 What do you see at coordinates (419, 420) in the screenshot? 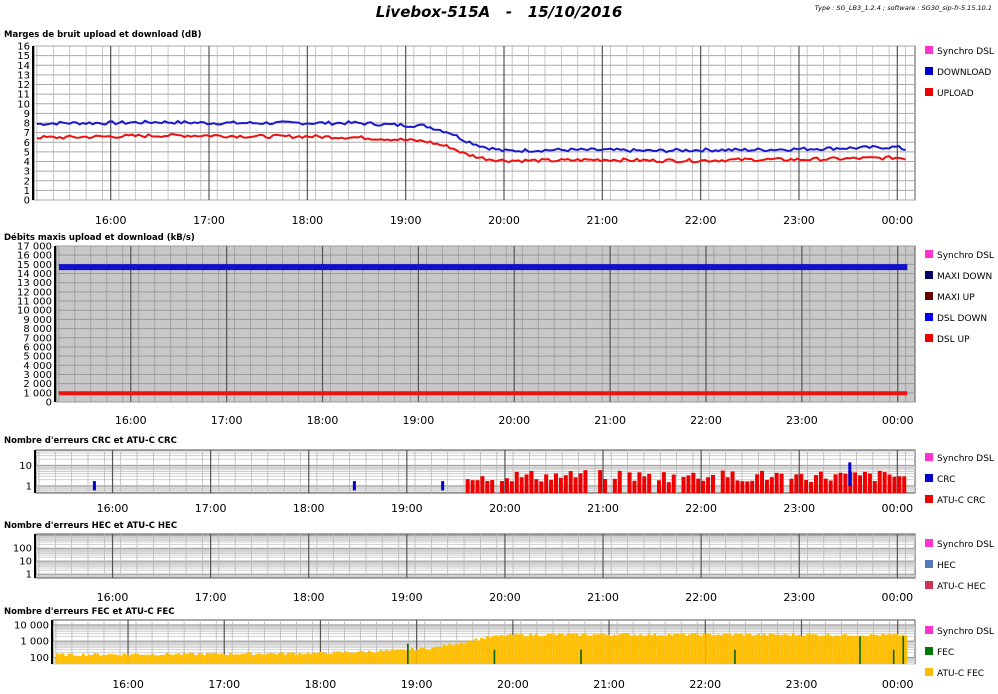
I see `x-tick-label: 19:00` at bounding box center [419, 420].